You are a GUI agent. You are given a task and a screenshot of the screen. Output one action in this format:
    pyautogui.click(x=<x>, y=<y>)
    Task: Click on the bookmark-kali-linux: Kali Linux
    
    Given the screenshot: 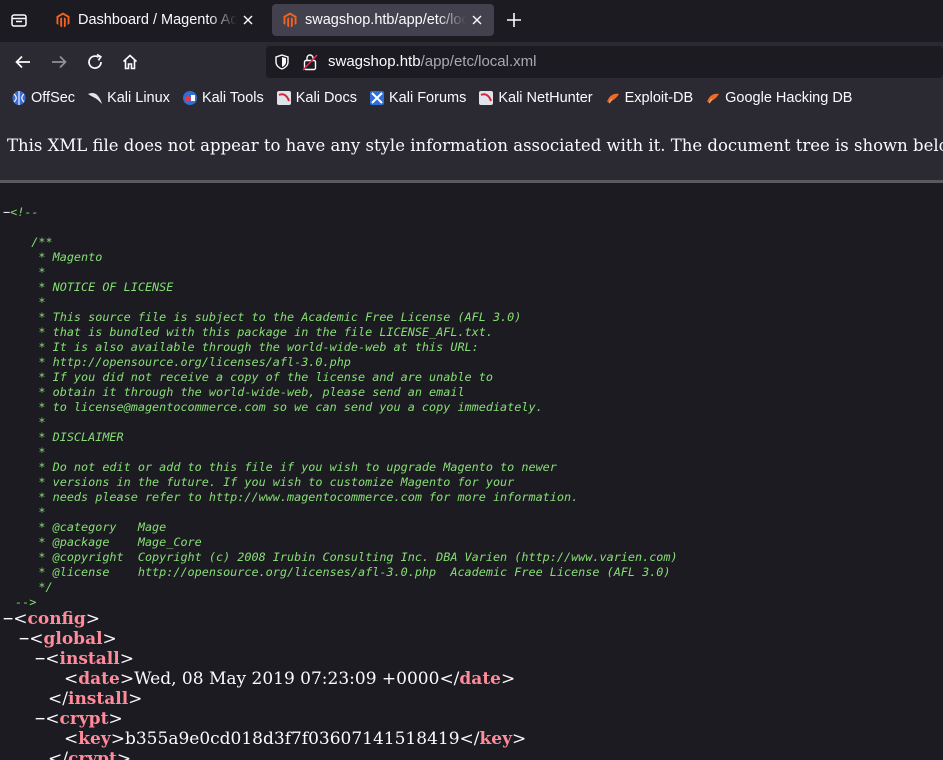 What is the action you would take?
    pyautogui.click(x=128, y=98)
    